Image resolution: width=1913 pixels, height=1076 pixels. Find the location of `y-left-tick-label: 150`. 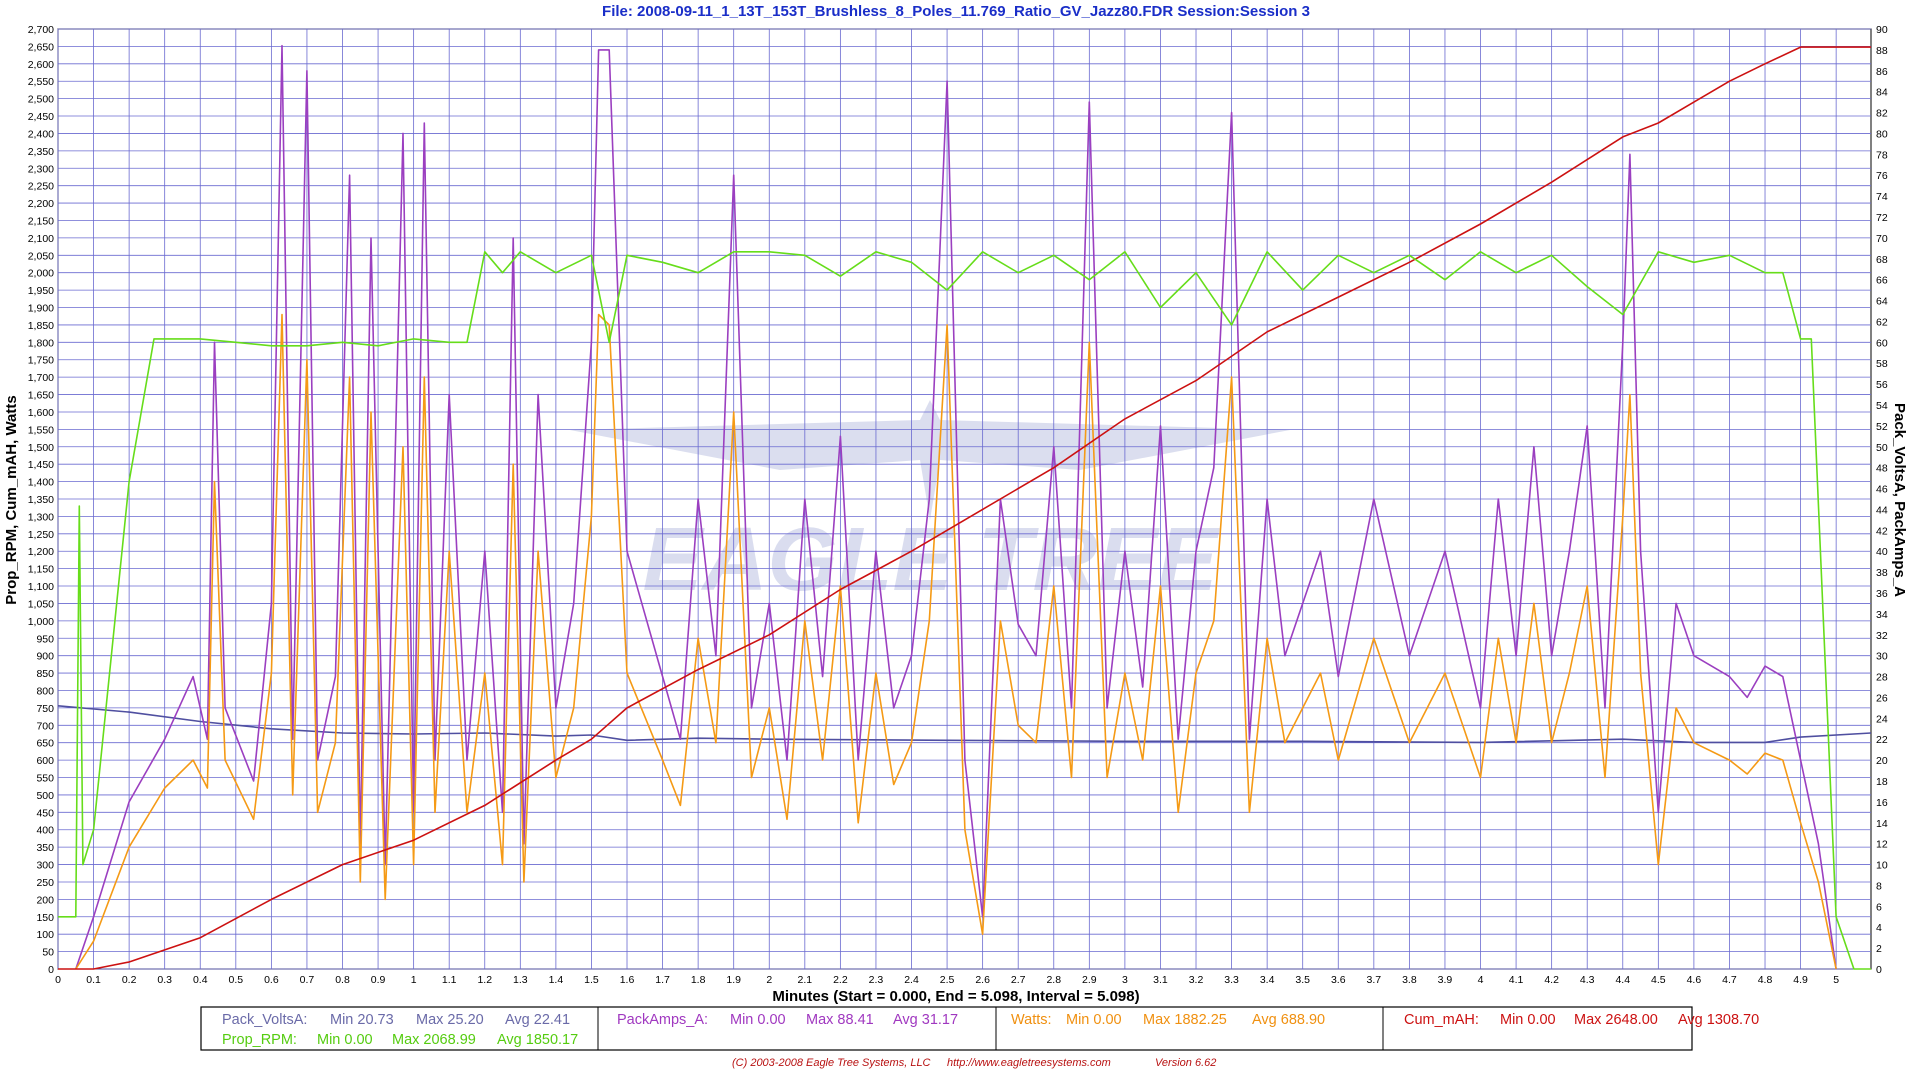

y-left-tick-label: 150 is located at coordinates (45, 918).